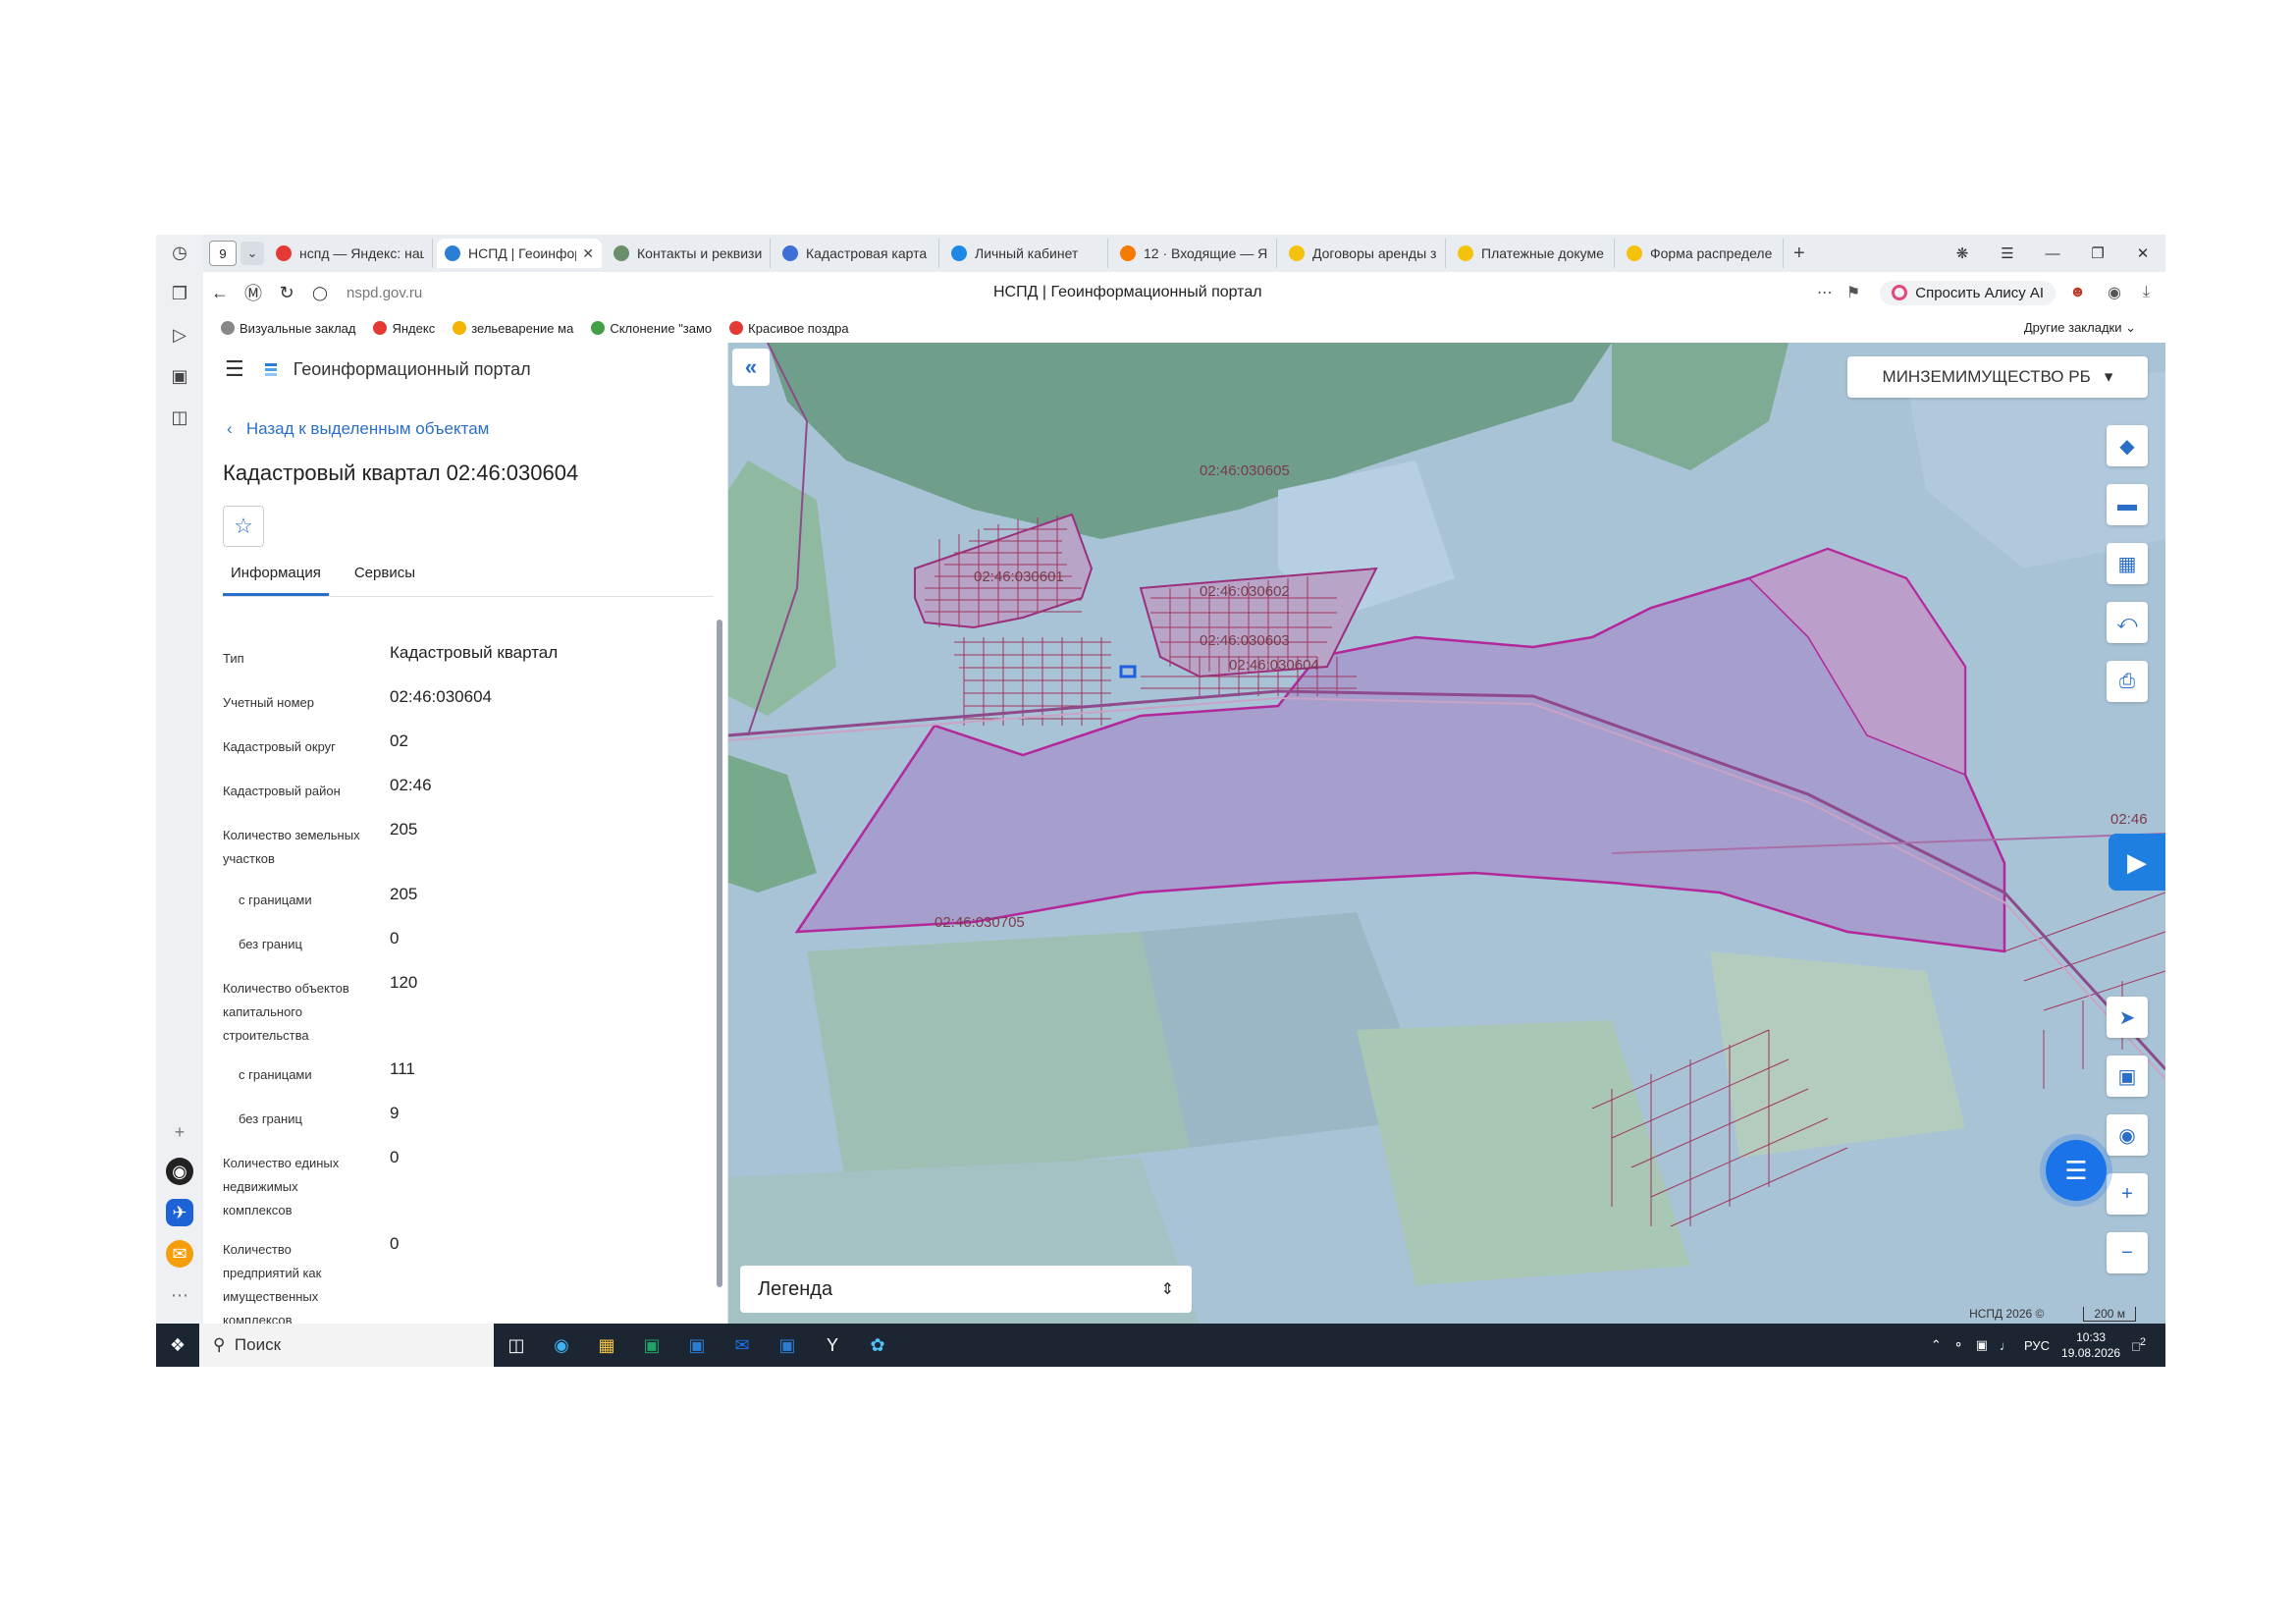  What do you see at coordinates (2127, 1135) in the screenshot?
I see `search-place-button: ◉` at bounding box center [2127, 1135].